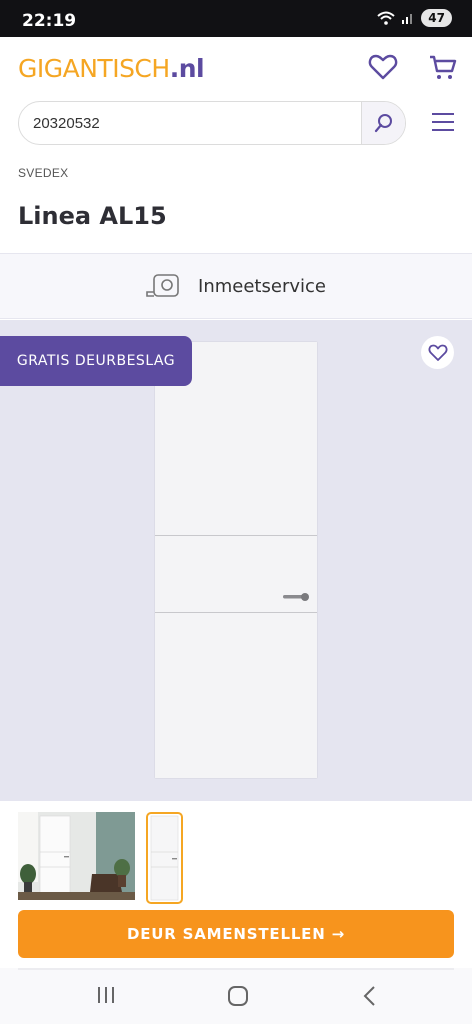  I want to click on door-handle, so click(296, 597).